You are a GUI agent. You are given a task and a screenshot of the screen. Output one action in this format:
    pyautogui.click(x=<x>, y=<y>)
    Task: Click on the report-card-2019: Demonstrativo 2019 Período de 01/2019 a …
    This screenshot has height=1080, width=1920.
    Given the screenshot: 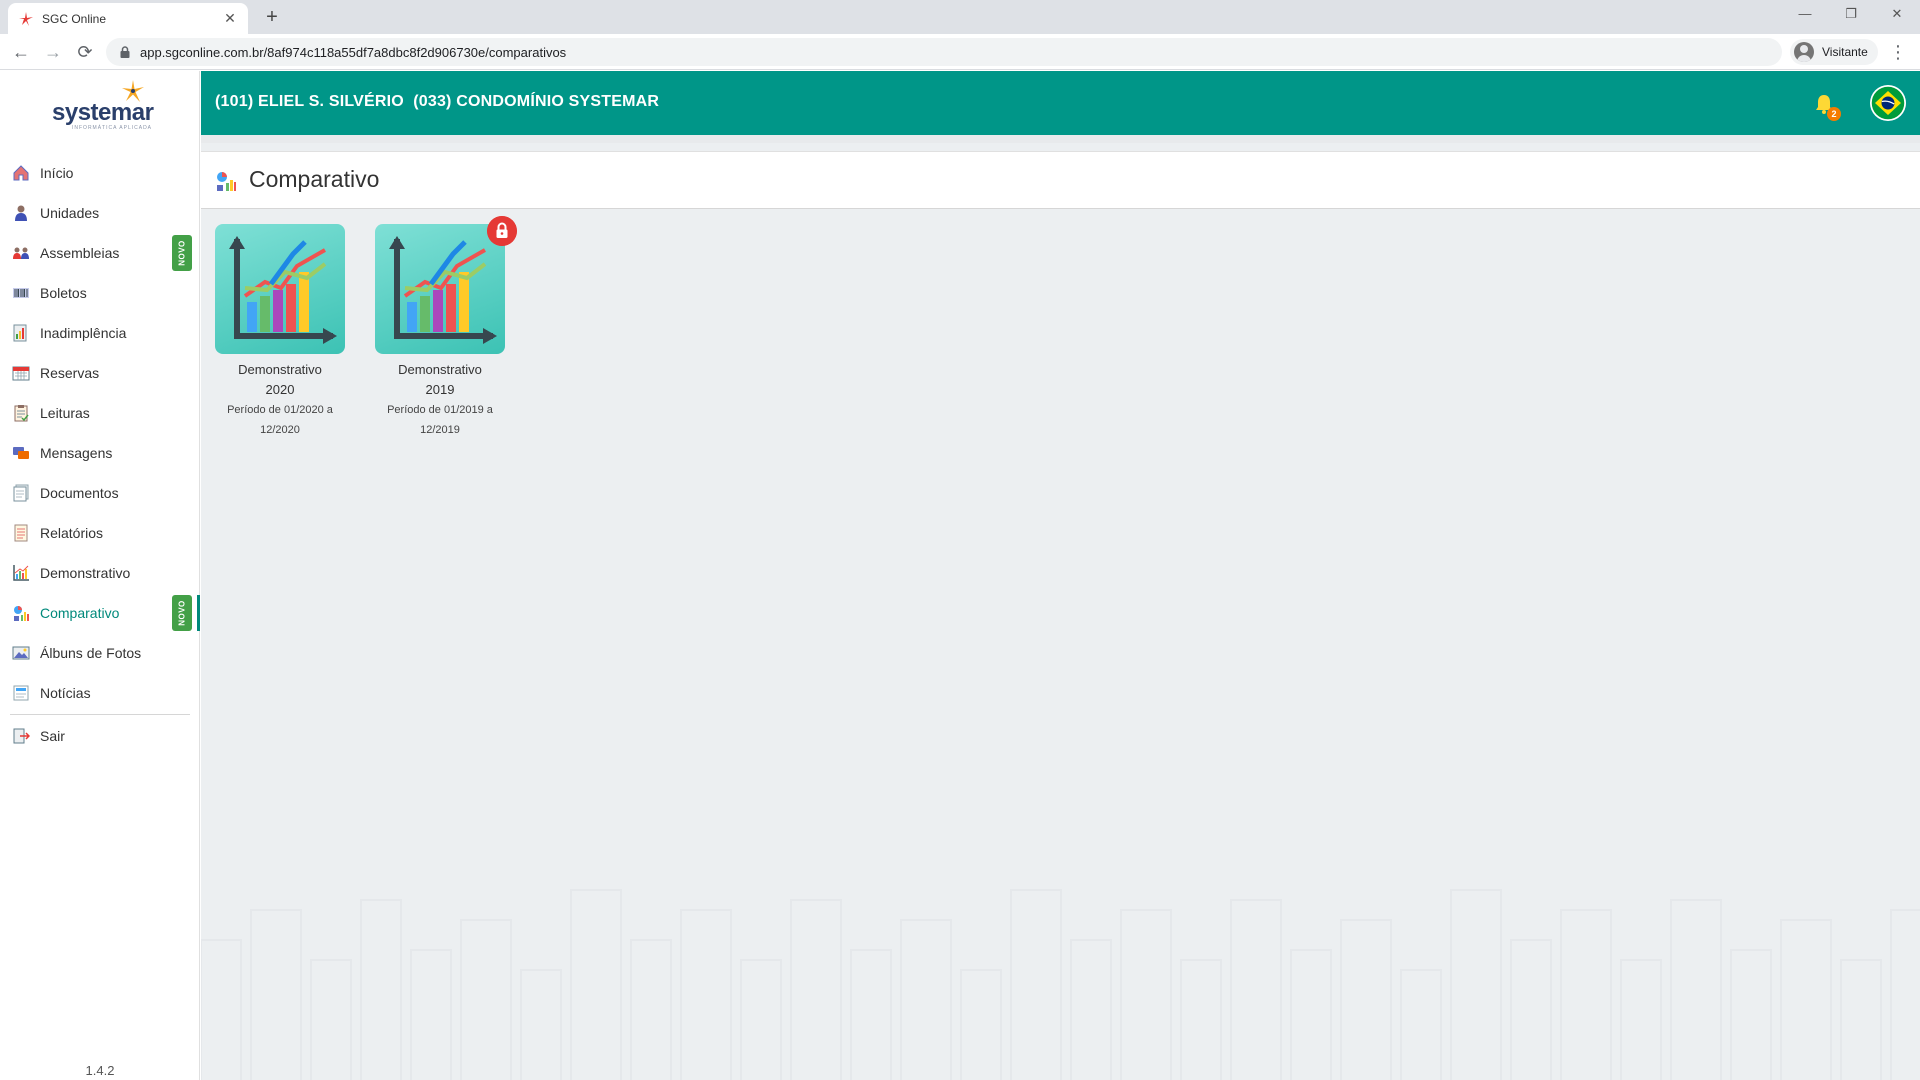 What is the action you would take?
    pyautogui.click(x=446, y=328)
    